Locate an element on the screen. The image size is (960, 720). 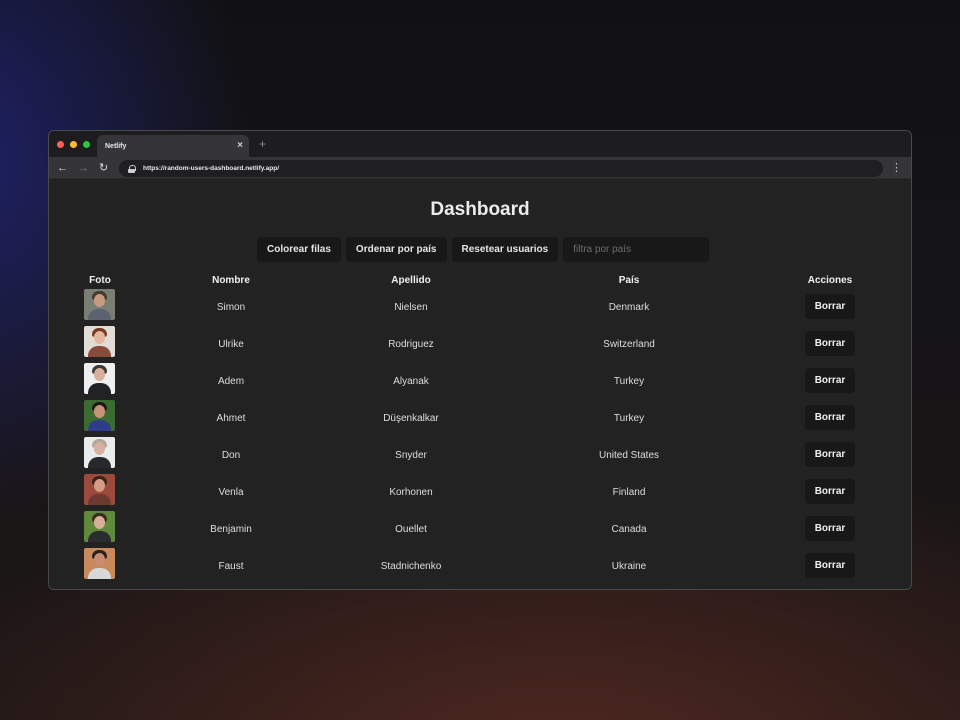
last-name-cell: Nielsen is located at coordinates (411, 307).